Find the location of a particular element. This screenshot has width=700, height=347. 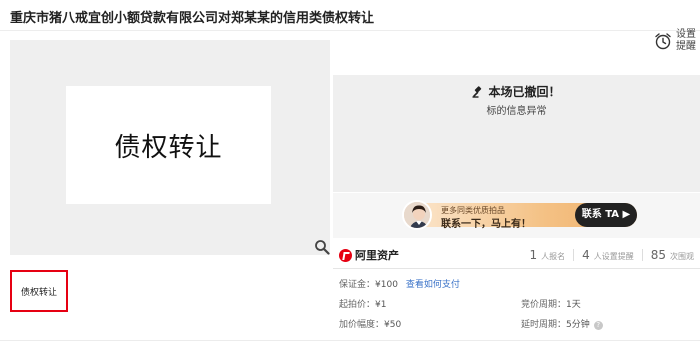

delay-row: 延时周期：5分钟? is located at coordinates (562, 323).